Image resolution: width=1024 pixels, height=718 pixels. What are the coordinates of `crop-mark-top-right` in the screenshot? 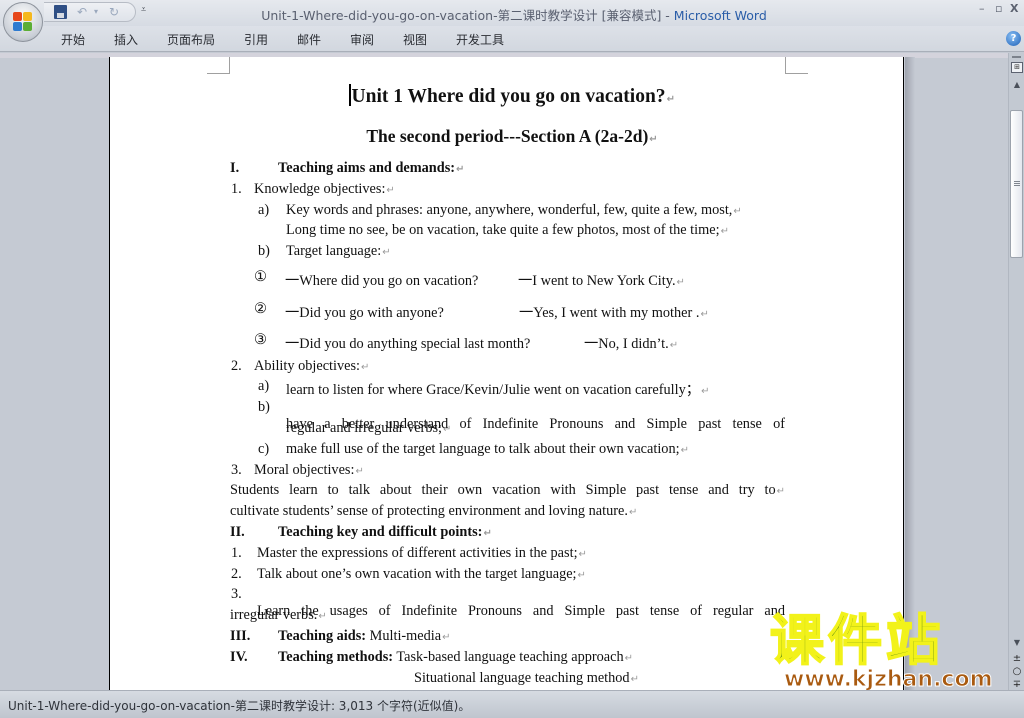 It's located at (796, 65).